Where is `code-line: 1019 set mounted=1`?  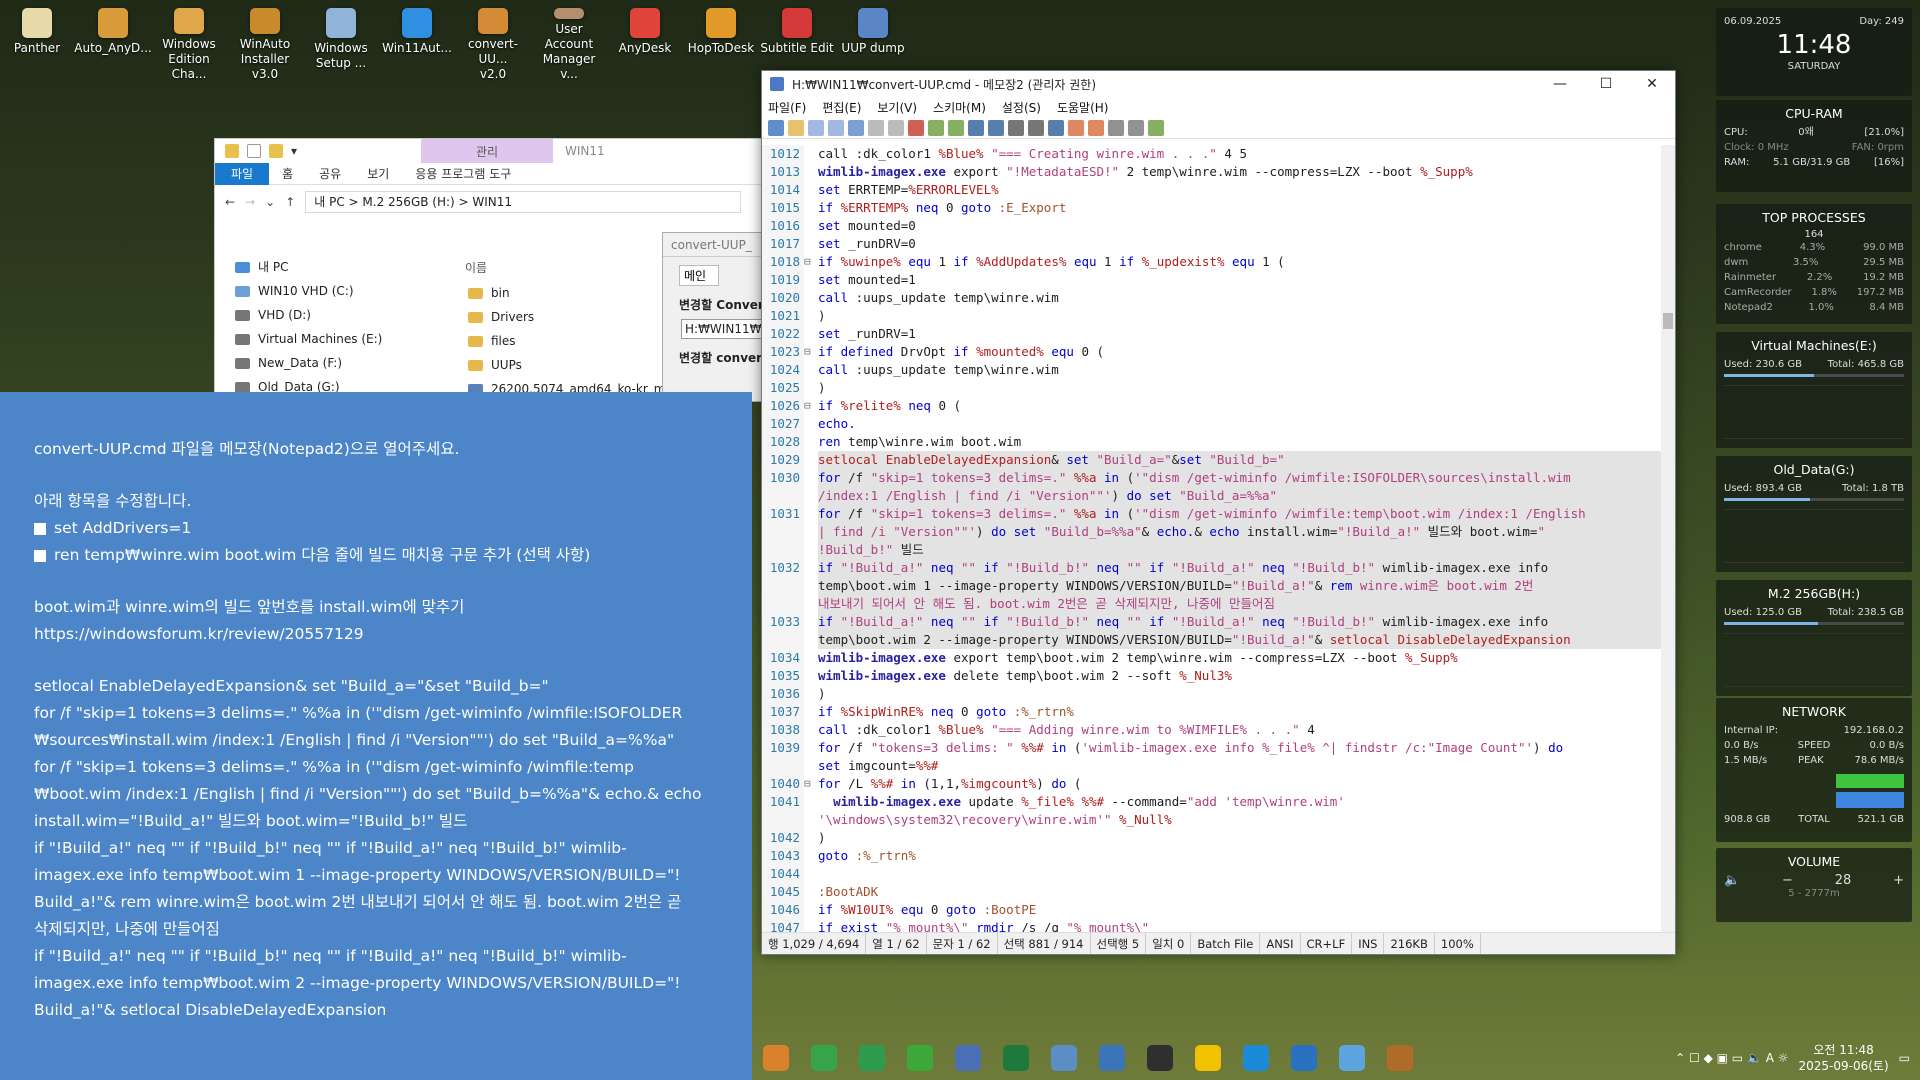 code-line: 1019 set mounted=1 is located at coordinates (1211, 280).